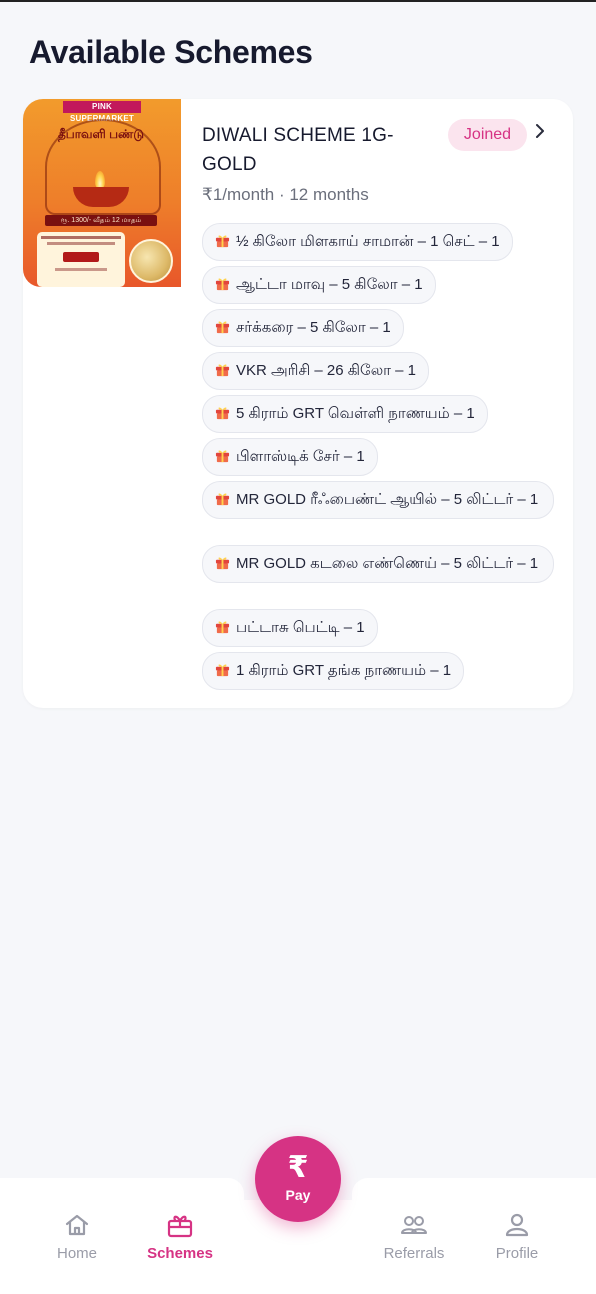  What do you see at coordinates (355, 413) in the screenshot?
I see `gift-label: 5 கிராம் GRT வெள்ளி நாணயம் – 1` at bounding box center [355, 413].